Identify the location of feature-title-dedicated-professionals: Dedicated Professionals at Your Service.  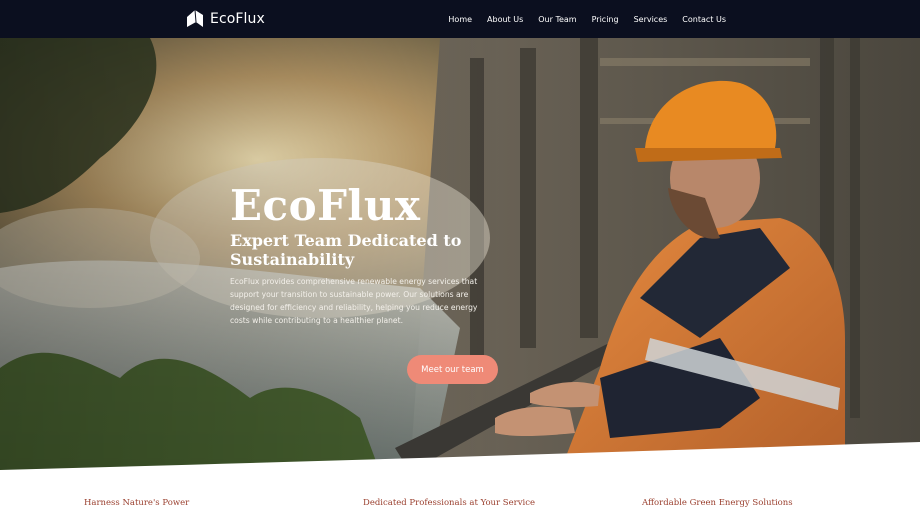
(449, 503).